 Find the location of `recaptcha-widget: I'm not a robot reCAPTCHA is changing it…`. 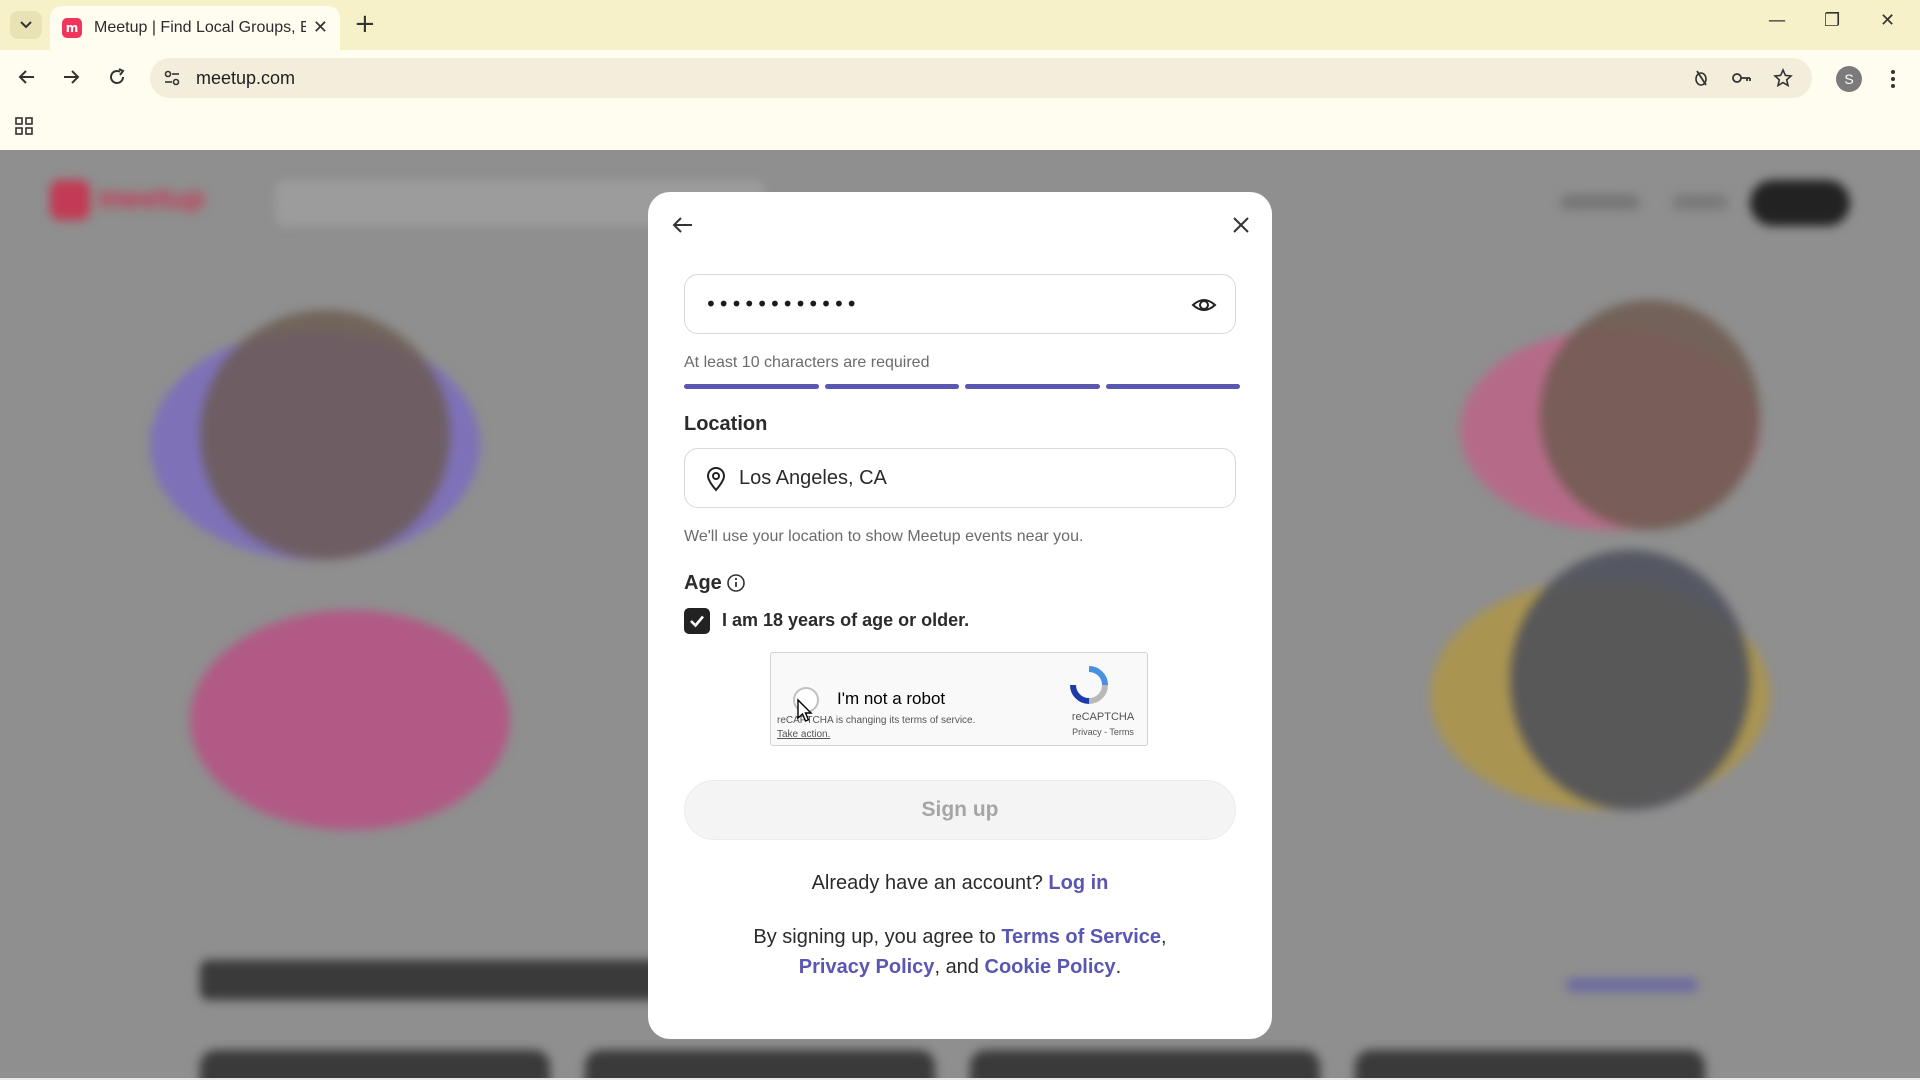

recaptcha-widget: I'm not a robot reCAPTCHA is changing it… is located at coordinates (959, 699).